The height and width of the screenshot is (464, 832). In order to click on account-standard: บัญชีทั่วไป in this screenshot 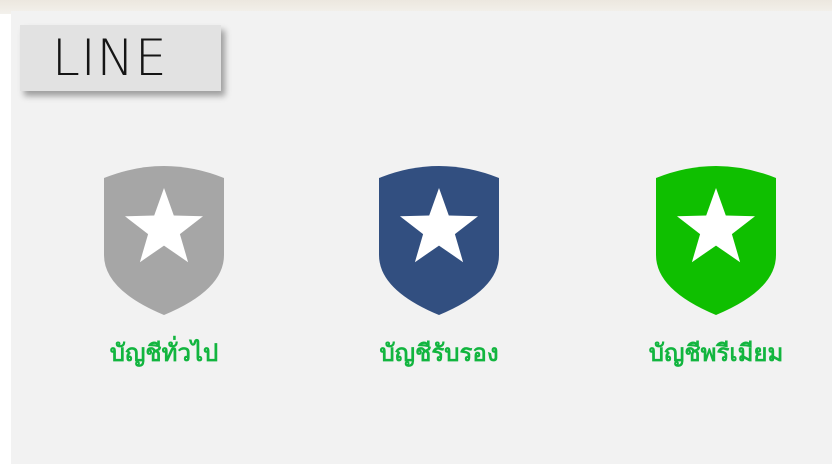, I will do `click(164, 266)`.